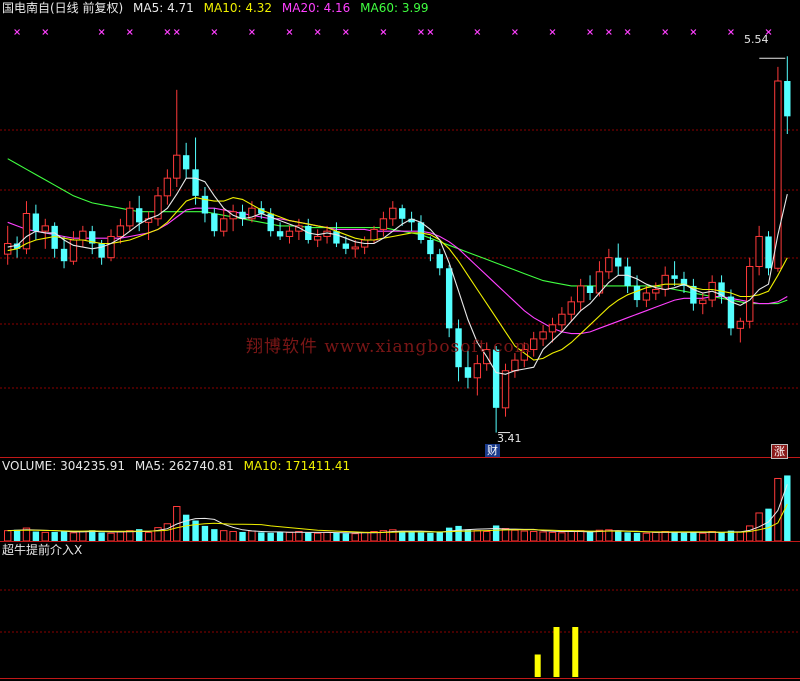  Describe the element at coordinates (393, 32) in the screenshot. I see `signal-markers` at that location.